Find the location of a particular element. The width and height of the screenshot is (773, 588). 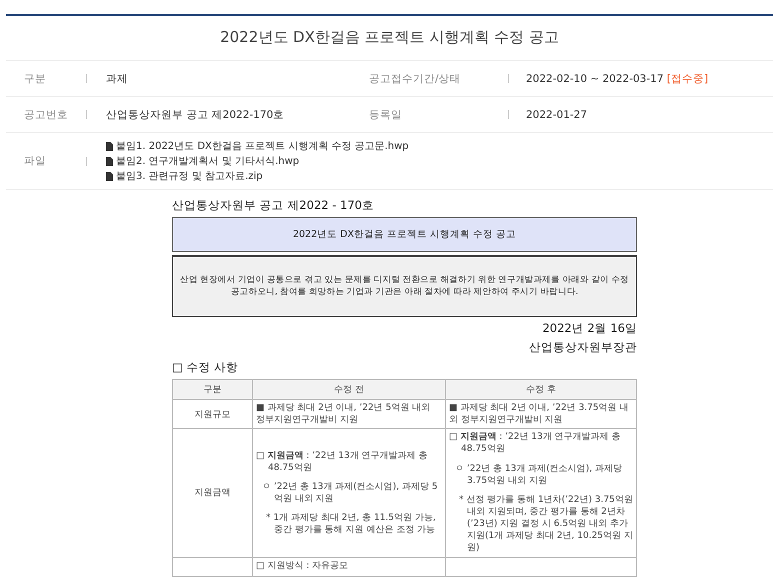

column-header: 수정 전 is located at coordinates (349, 390).